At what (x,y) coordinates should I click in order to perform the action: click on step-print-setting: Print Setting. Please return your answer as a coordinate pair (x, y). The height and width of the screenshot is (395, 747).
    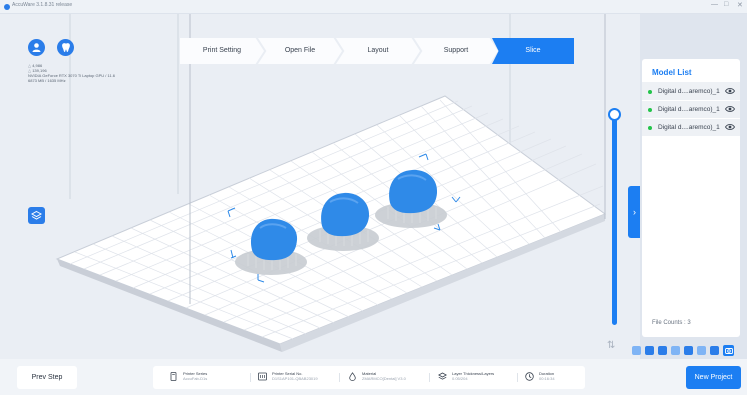
    Looking at the image, I should click on (222, 51).